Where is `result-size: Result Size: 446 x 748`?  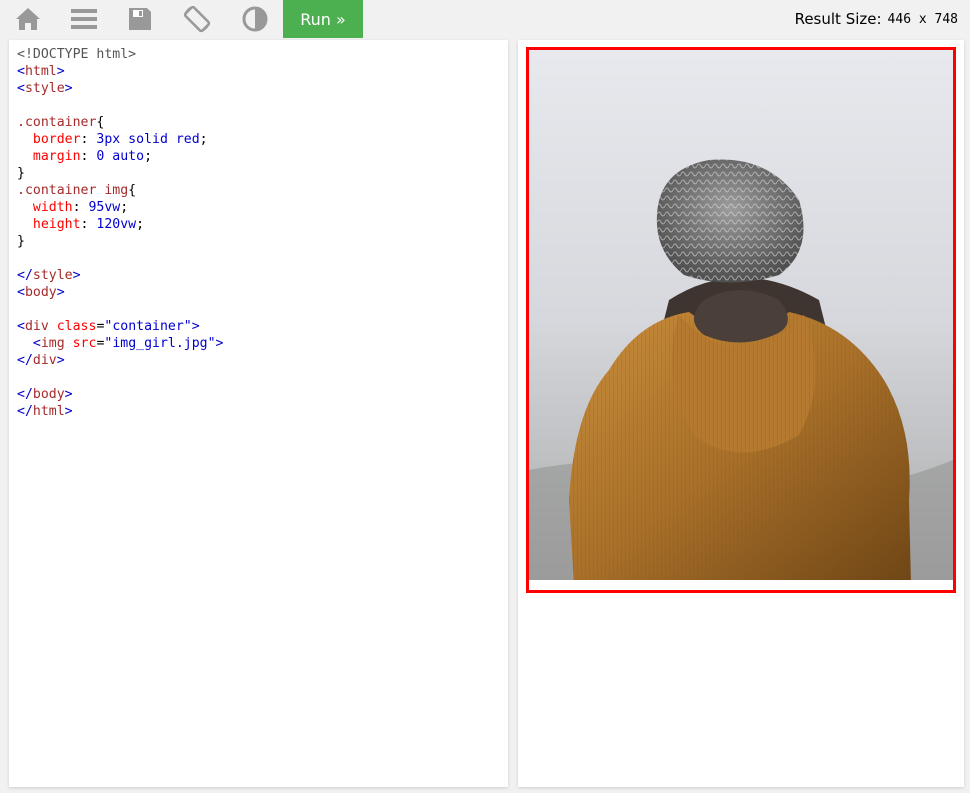 result-size: Result Size: 446 x 748 is located at coordinates (876, 19).